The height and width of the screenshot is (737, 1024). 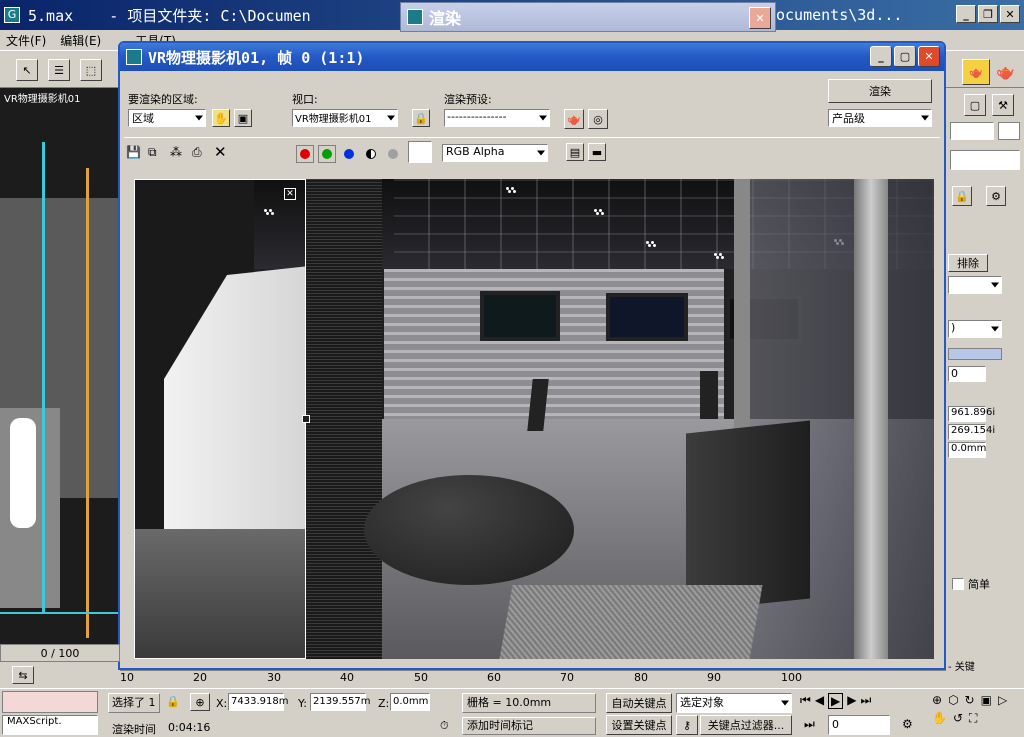 I want to click on viewport-label: VR物理摄影机01, so click(x=42, y=97).